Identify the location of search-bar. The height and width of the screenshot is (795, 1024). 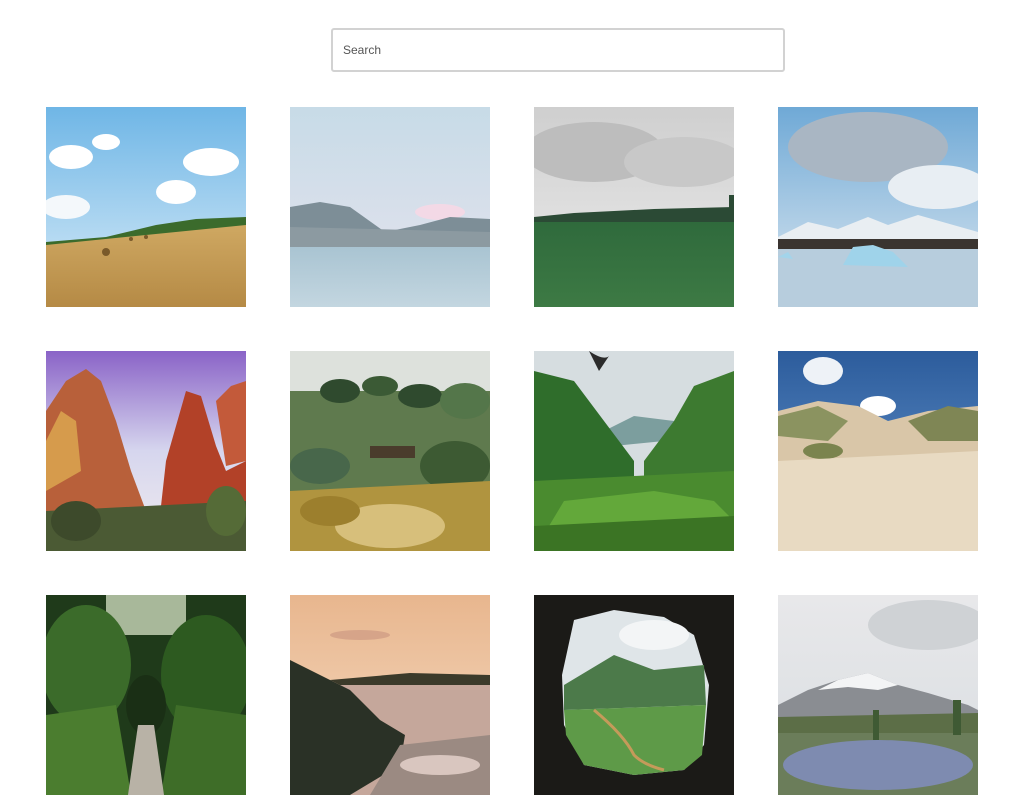
(558, 50).